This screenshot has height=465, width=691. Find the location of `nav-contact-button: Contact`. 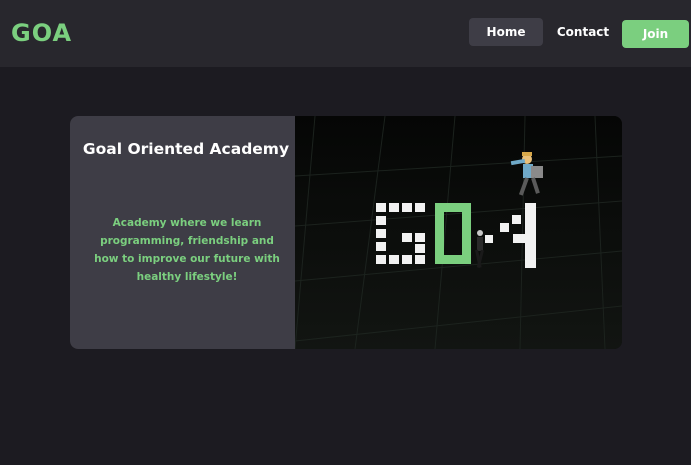

nav-contact-button: Contact is located at coordinates (583, 32).